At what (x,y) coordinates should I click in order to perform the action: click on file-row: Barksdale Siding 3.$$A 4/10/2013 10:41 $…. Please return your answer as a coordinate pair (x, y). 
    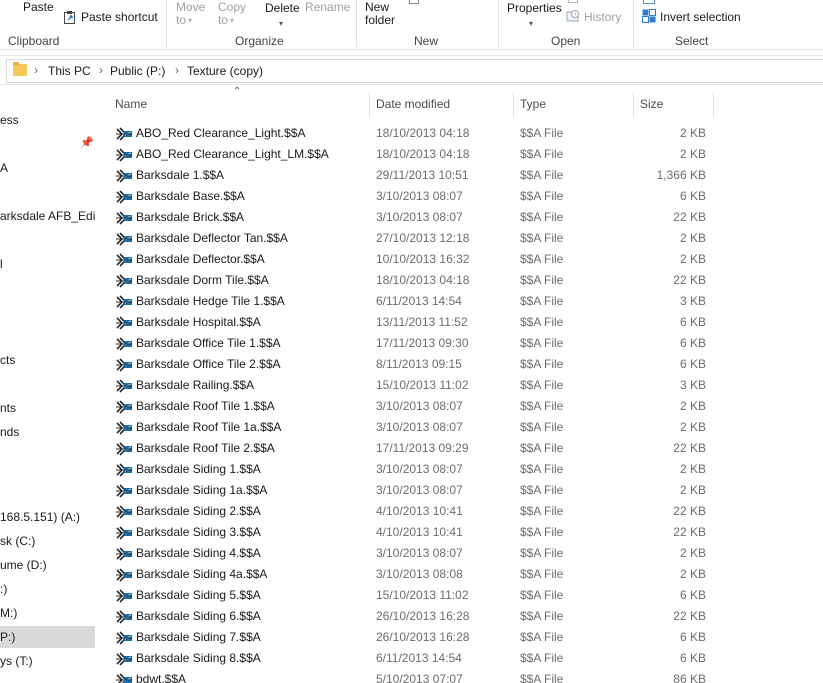
    Looking at the image, I should click on (411, 532).